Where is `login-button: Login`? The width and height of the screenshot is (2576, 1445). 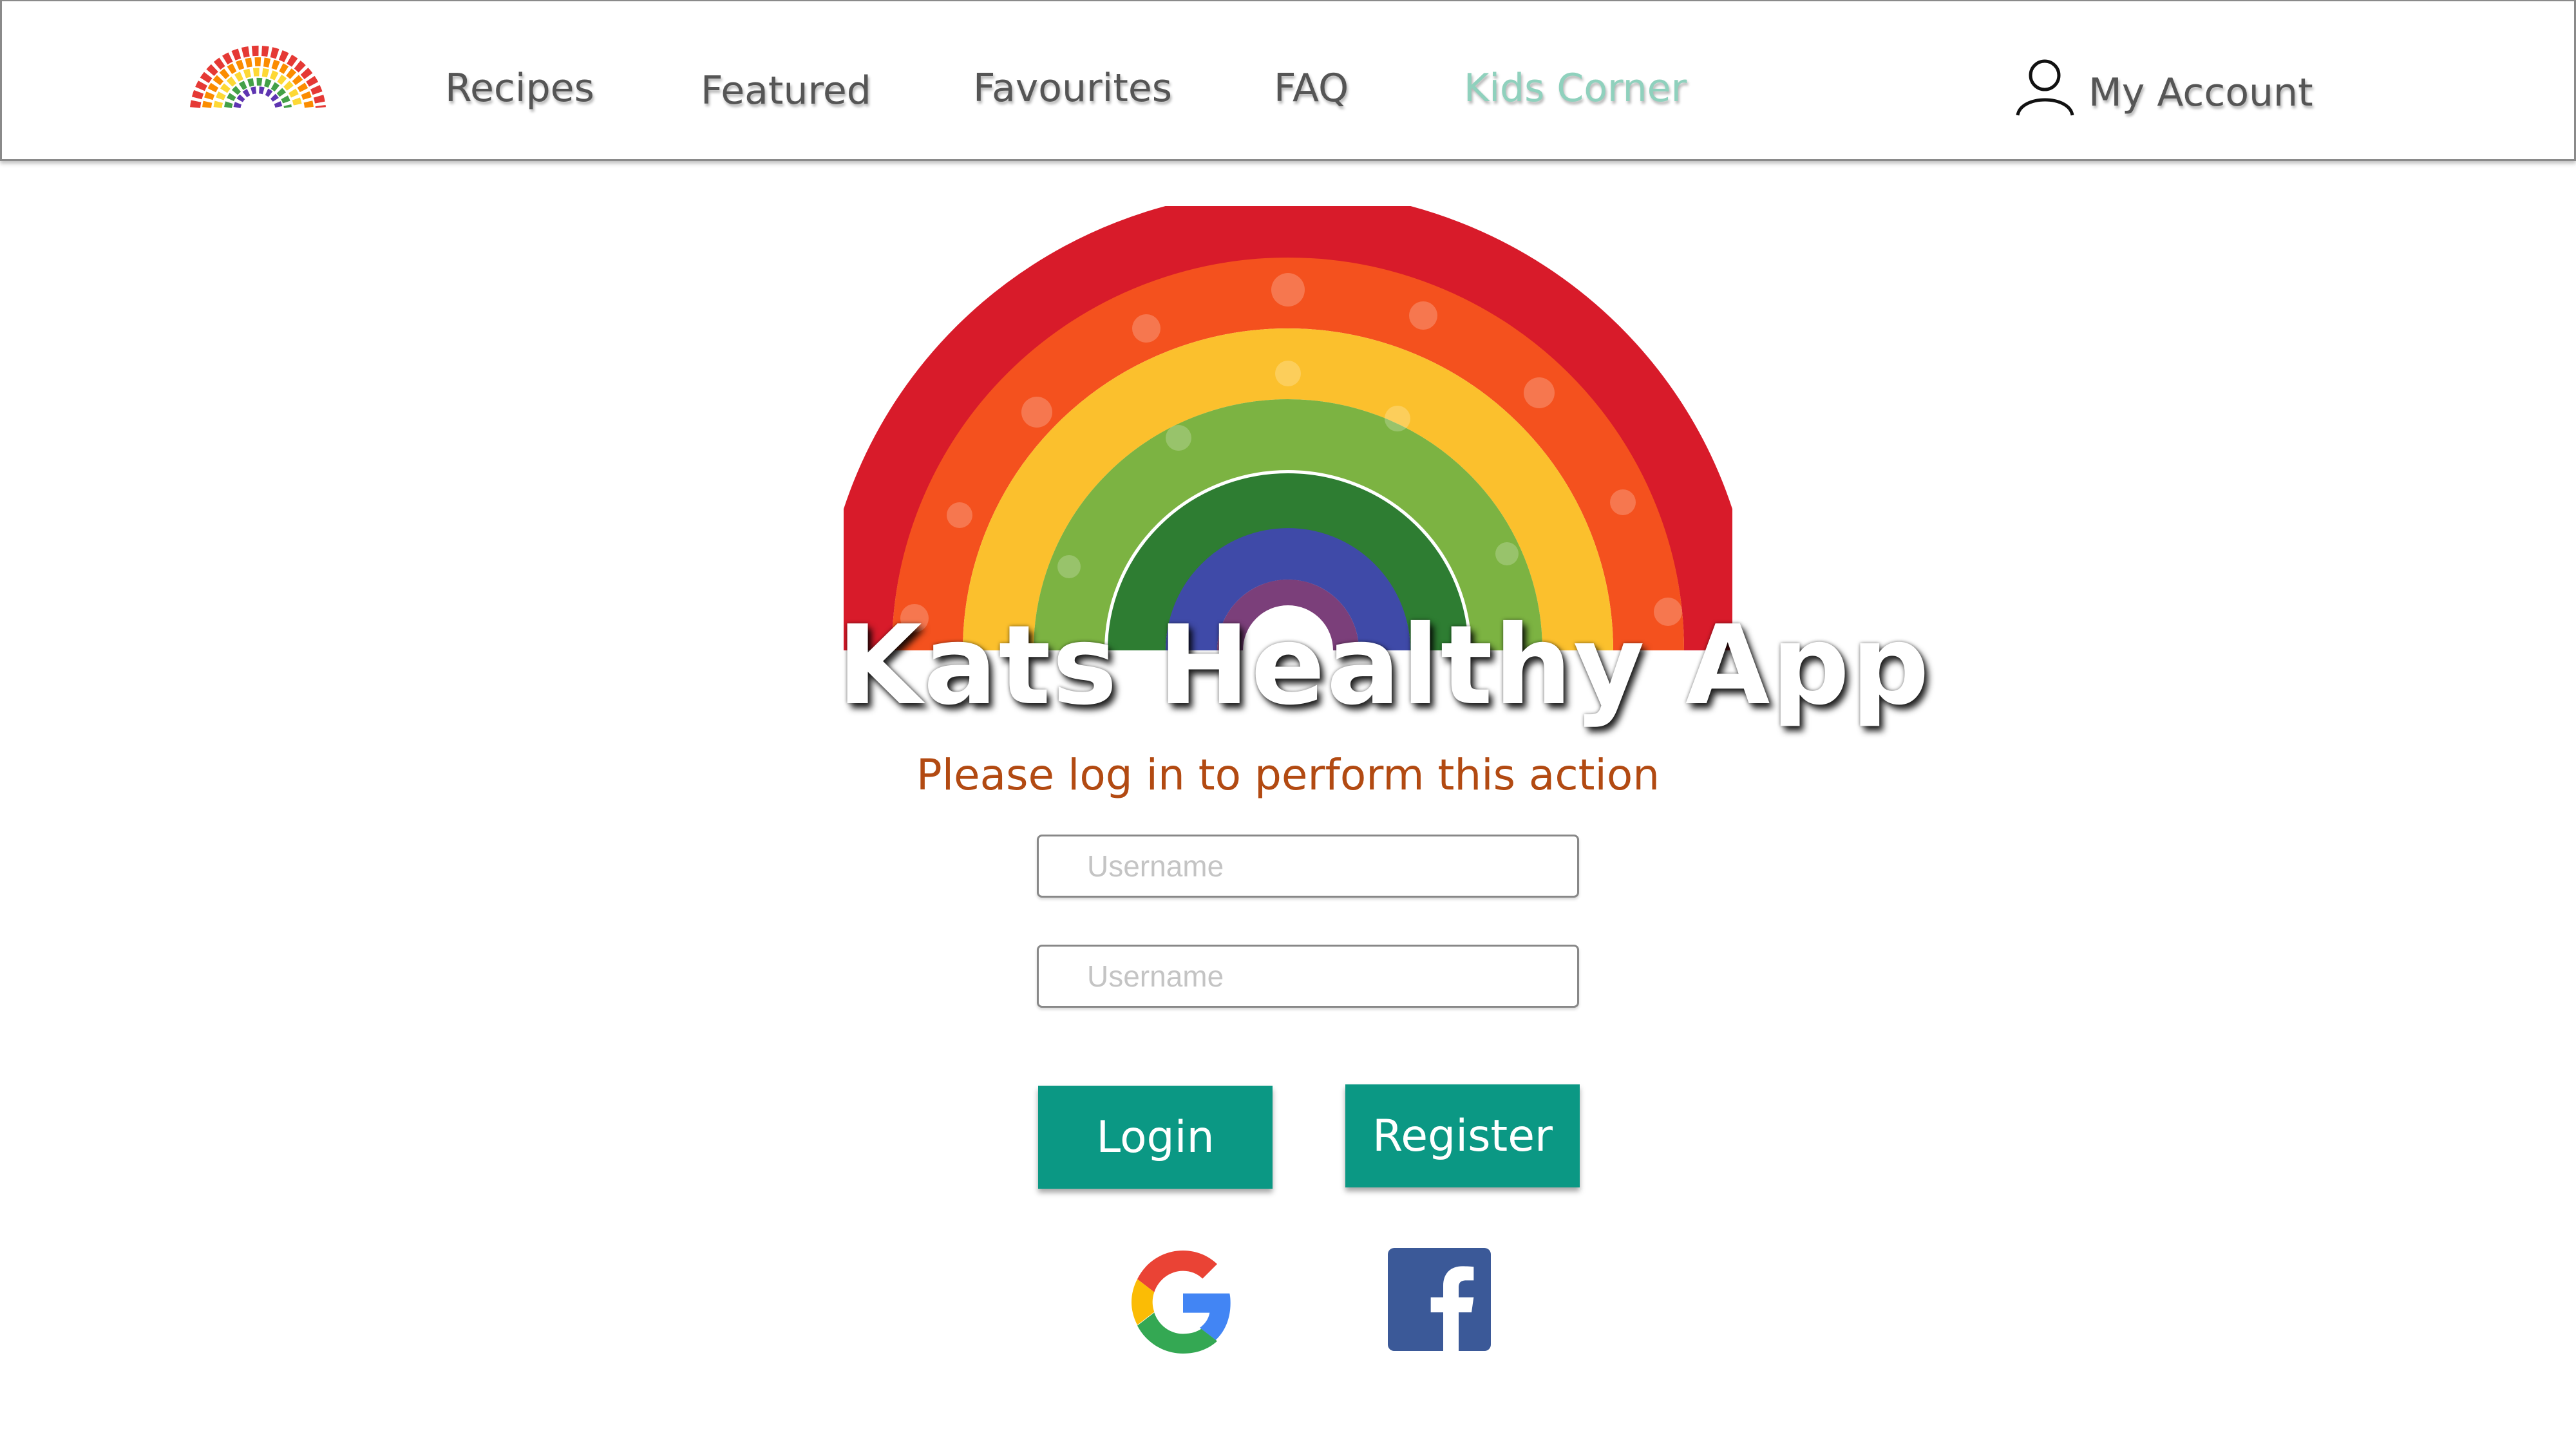 login-button: Login is located at coordinates (1156, 1137).